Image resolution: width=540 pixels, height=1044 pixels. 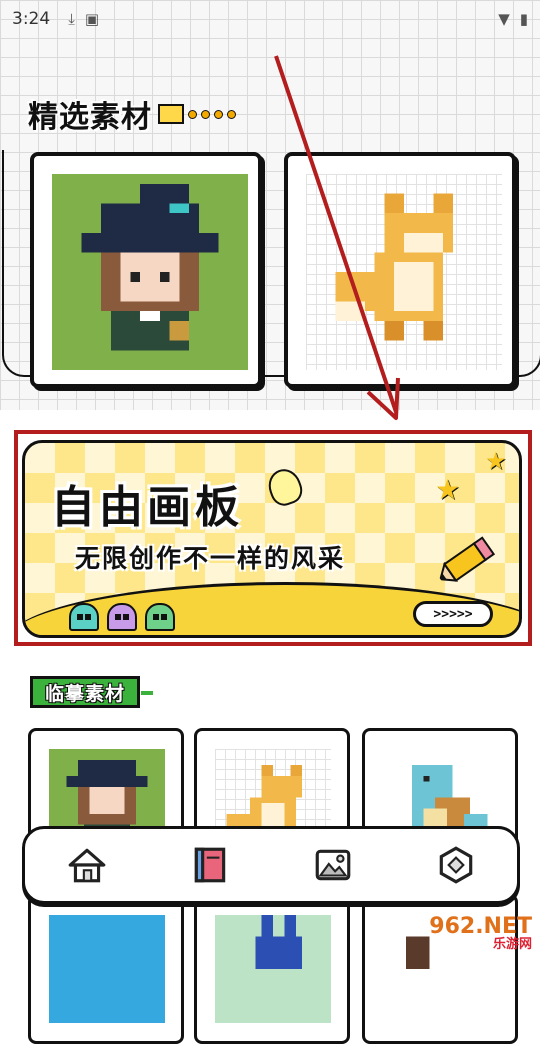 I want to click on copy-item-creature, so click(x=272, y=969).